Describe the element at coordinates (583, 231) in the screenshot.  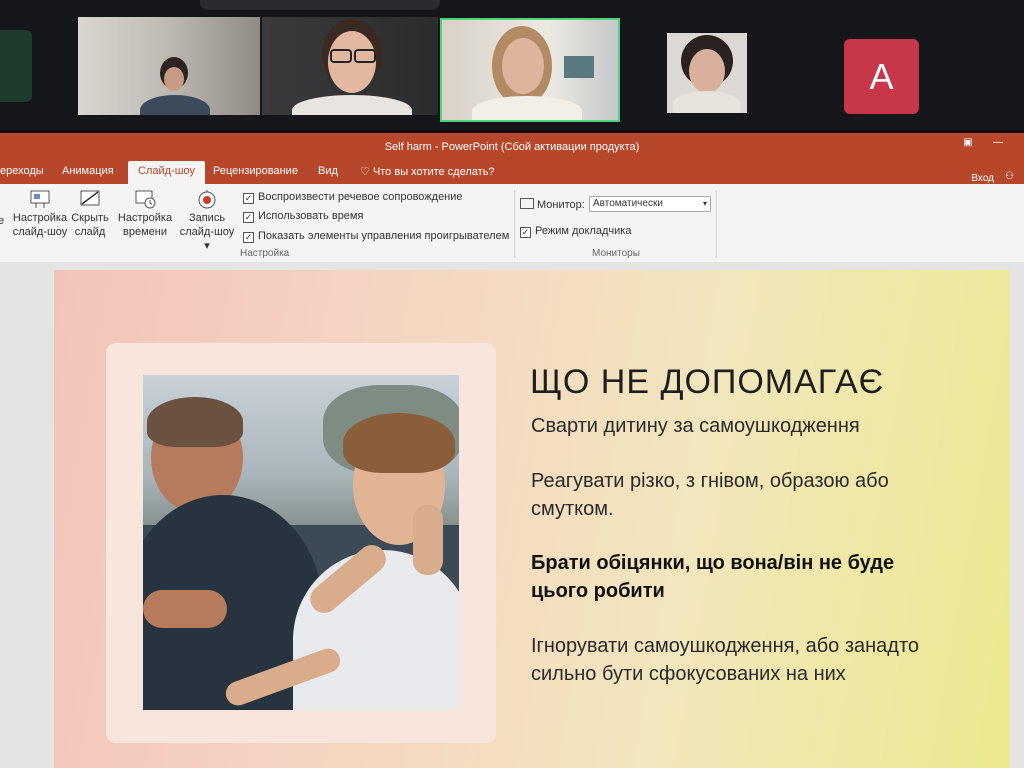
I see `presenter-view-label: Режим докладчика` at that location.